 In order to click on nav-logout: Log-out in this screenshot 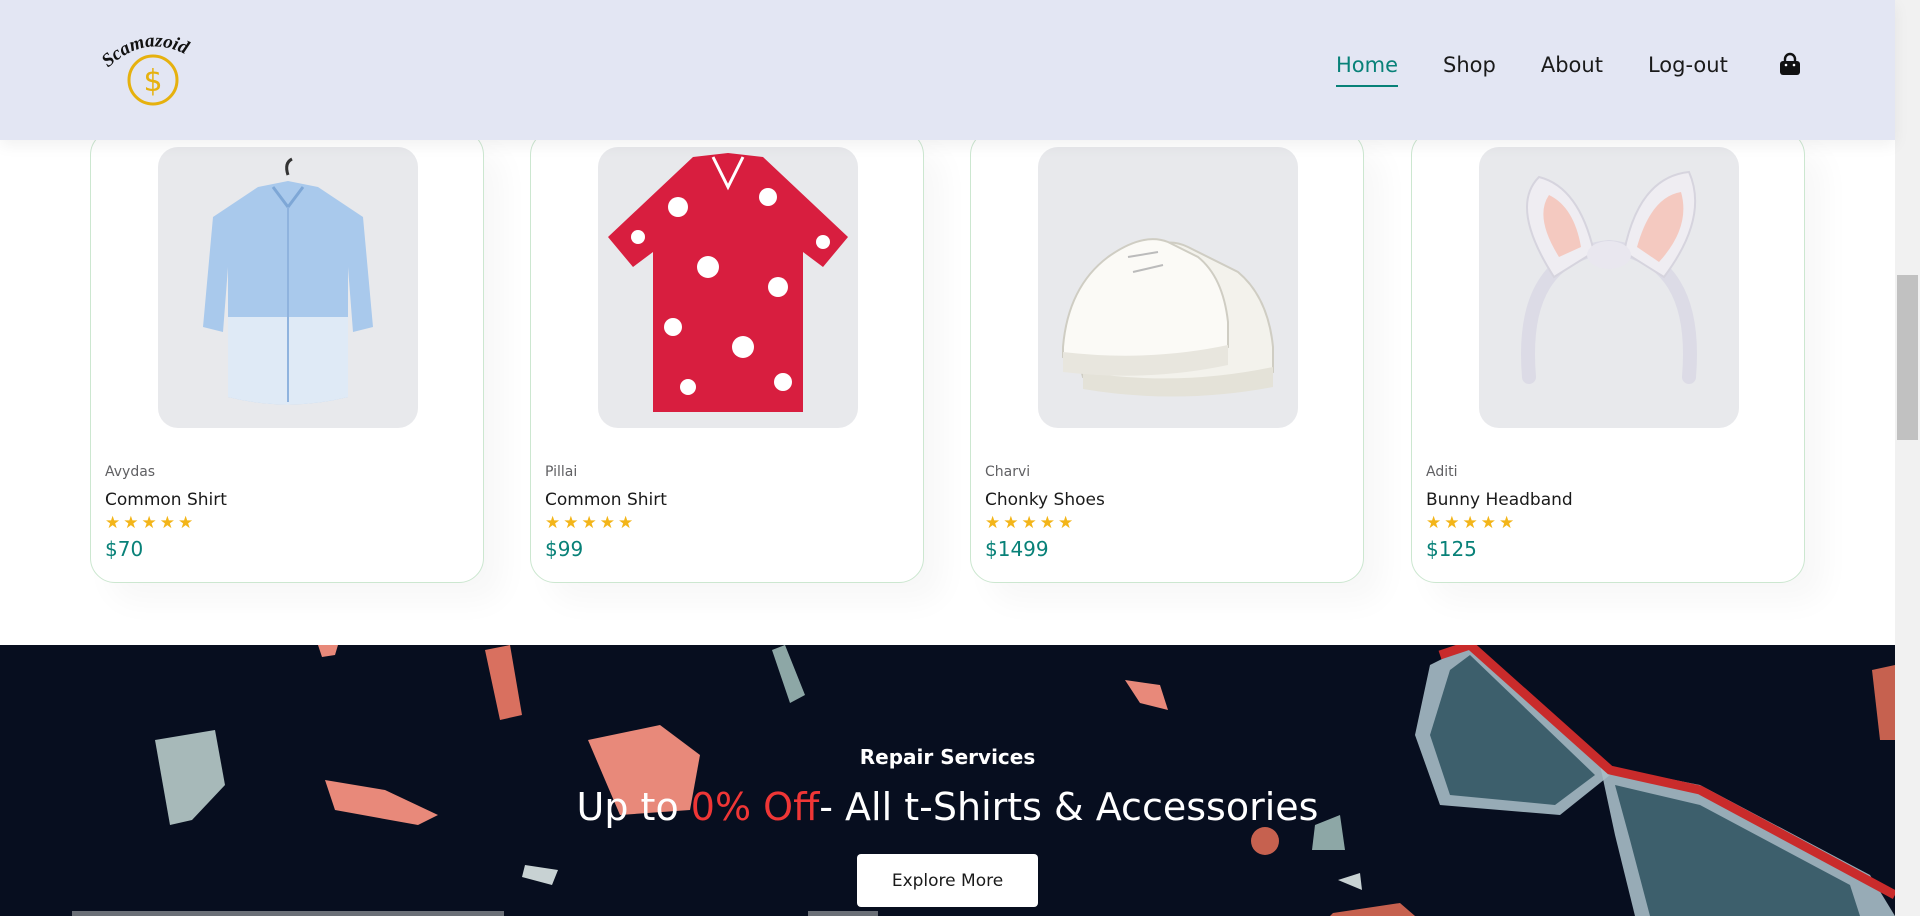, I will do `click(1688, 65)`.